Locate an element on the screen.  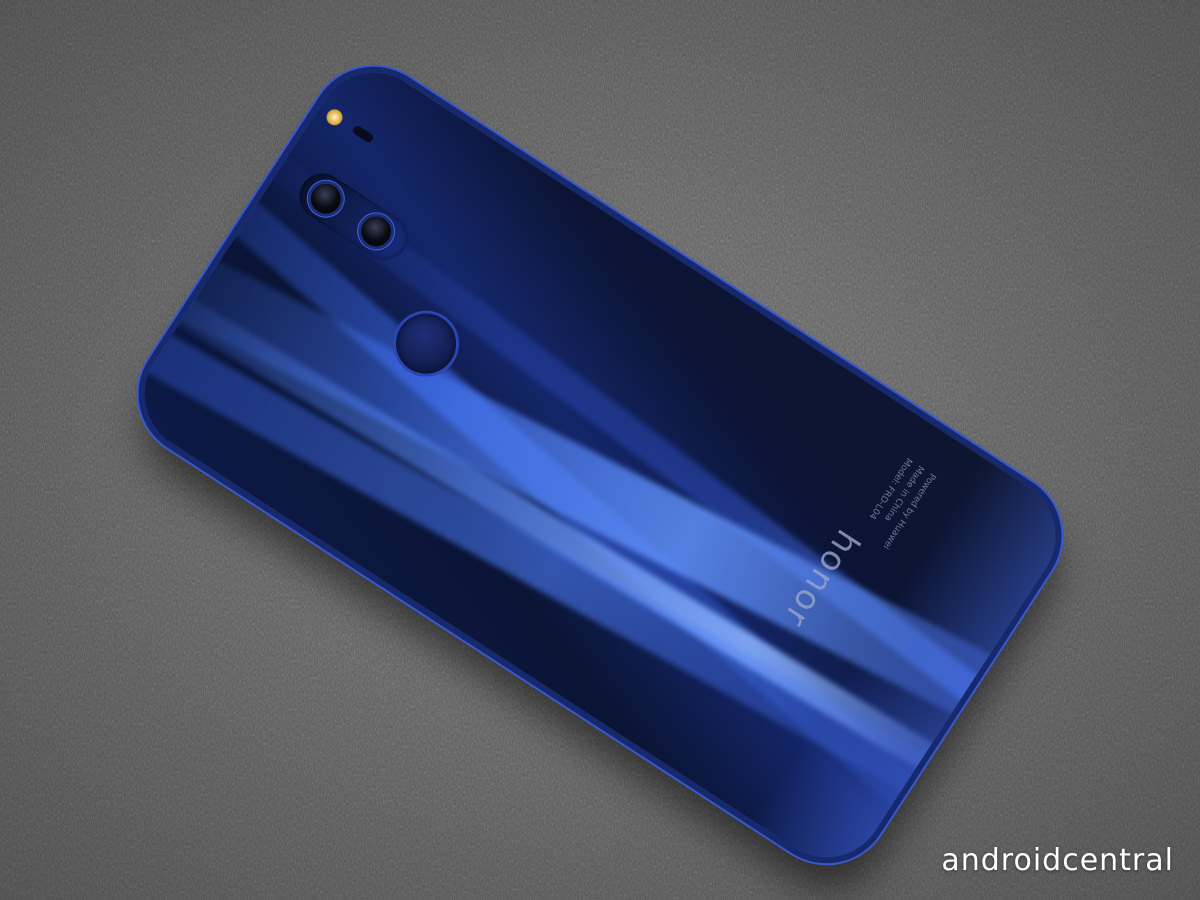
flash-icon is located at coordinates (334, 117).